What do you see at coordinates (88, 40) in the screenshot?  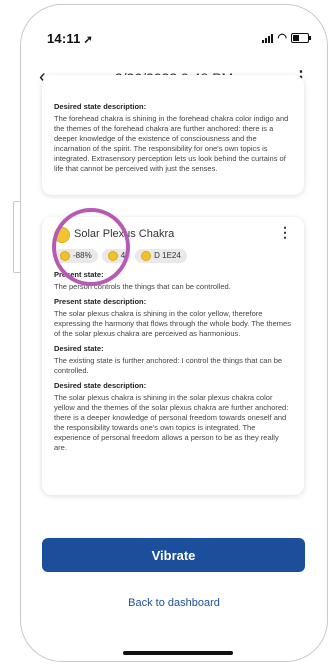 I see `location-icon: ➚` at bounding box center [88, 40].